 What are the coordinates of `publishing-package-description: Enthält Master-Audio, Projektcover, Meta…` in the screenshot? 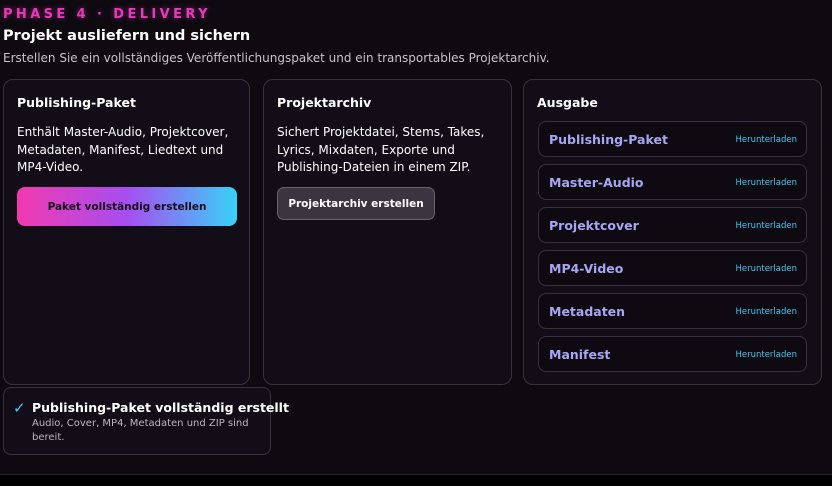 It's located at (123, 149).